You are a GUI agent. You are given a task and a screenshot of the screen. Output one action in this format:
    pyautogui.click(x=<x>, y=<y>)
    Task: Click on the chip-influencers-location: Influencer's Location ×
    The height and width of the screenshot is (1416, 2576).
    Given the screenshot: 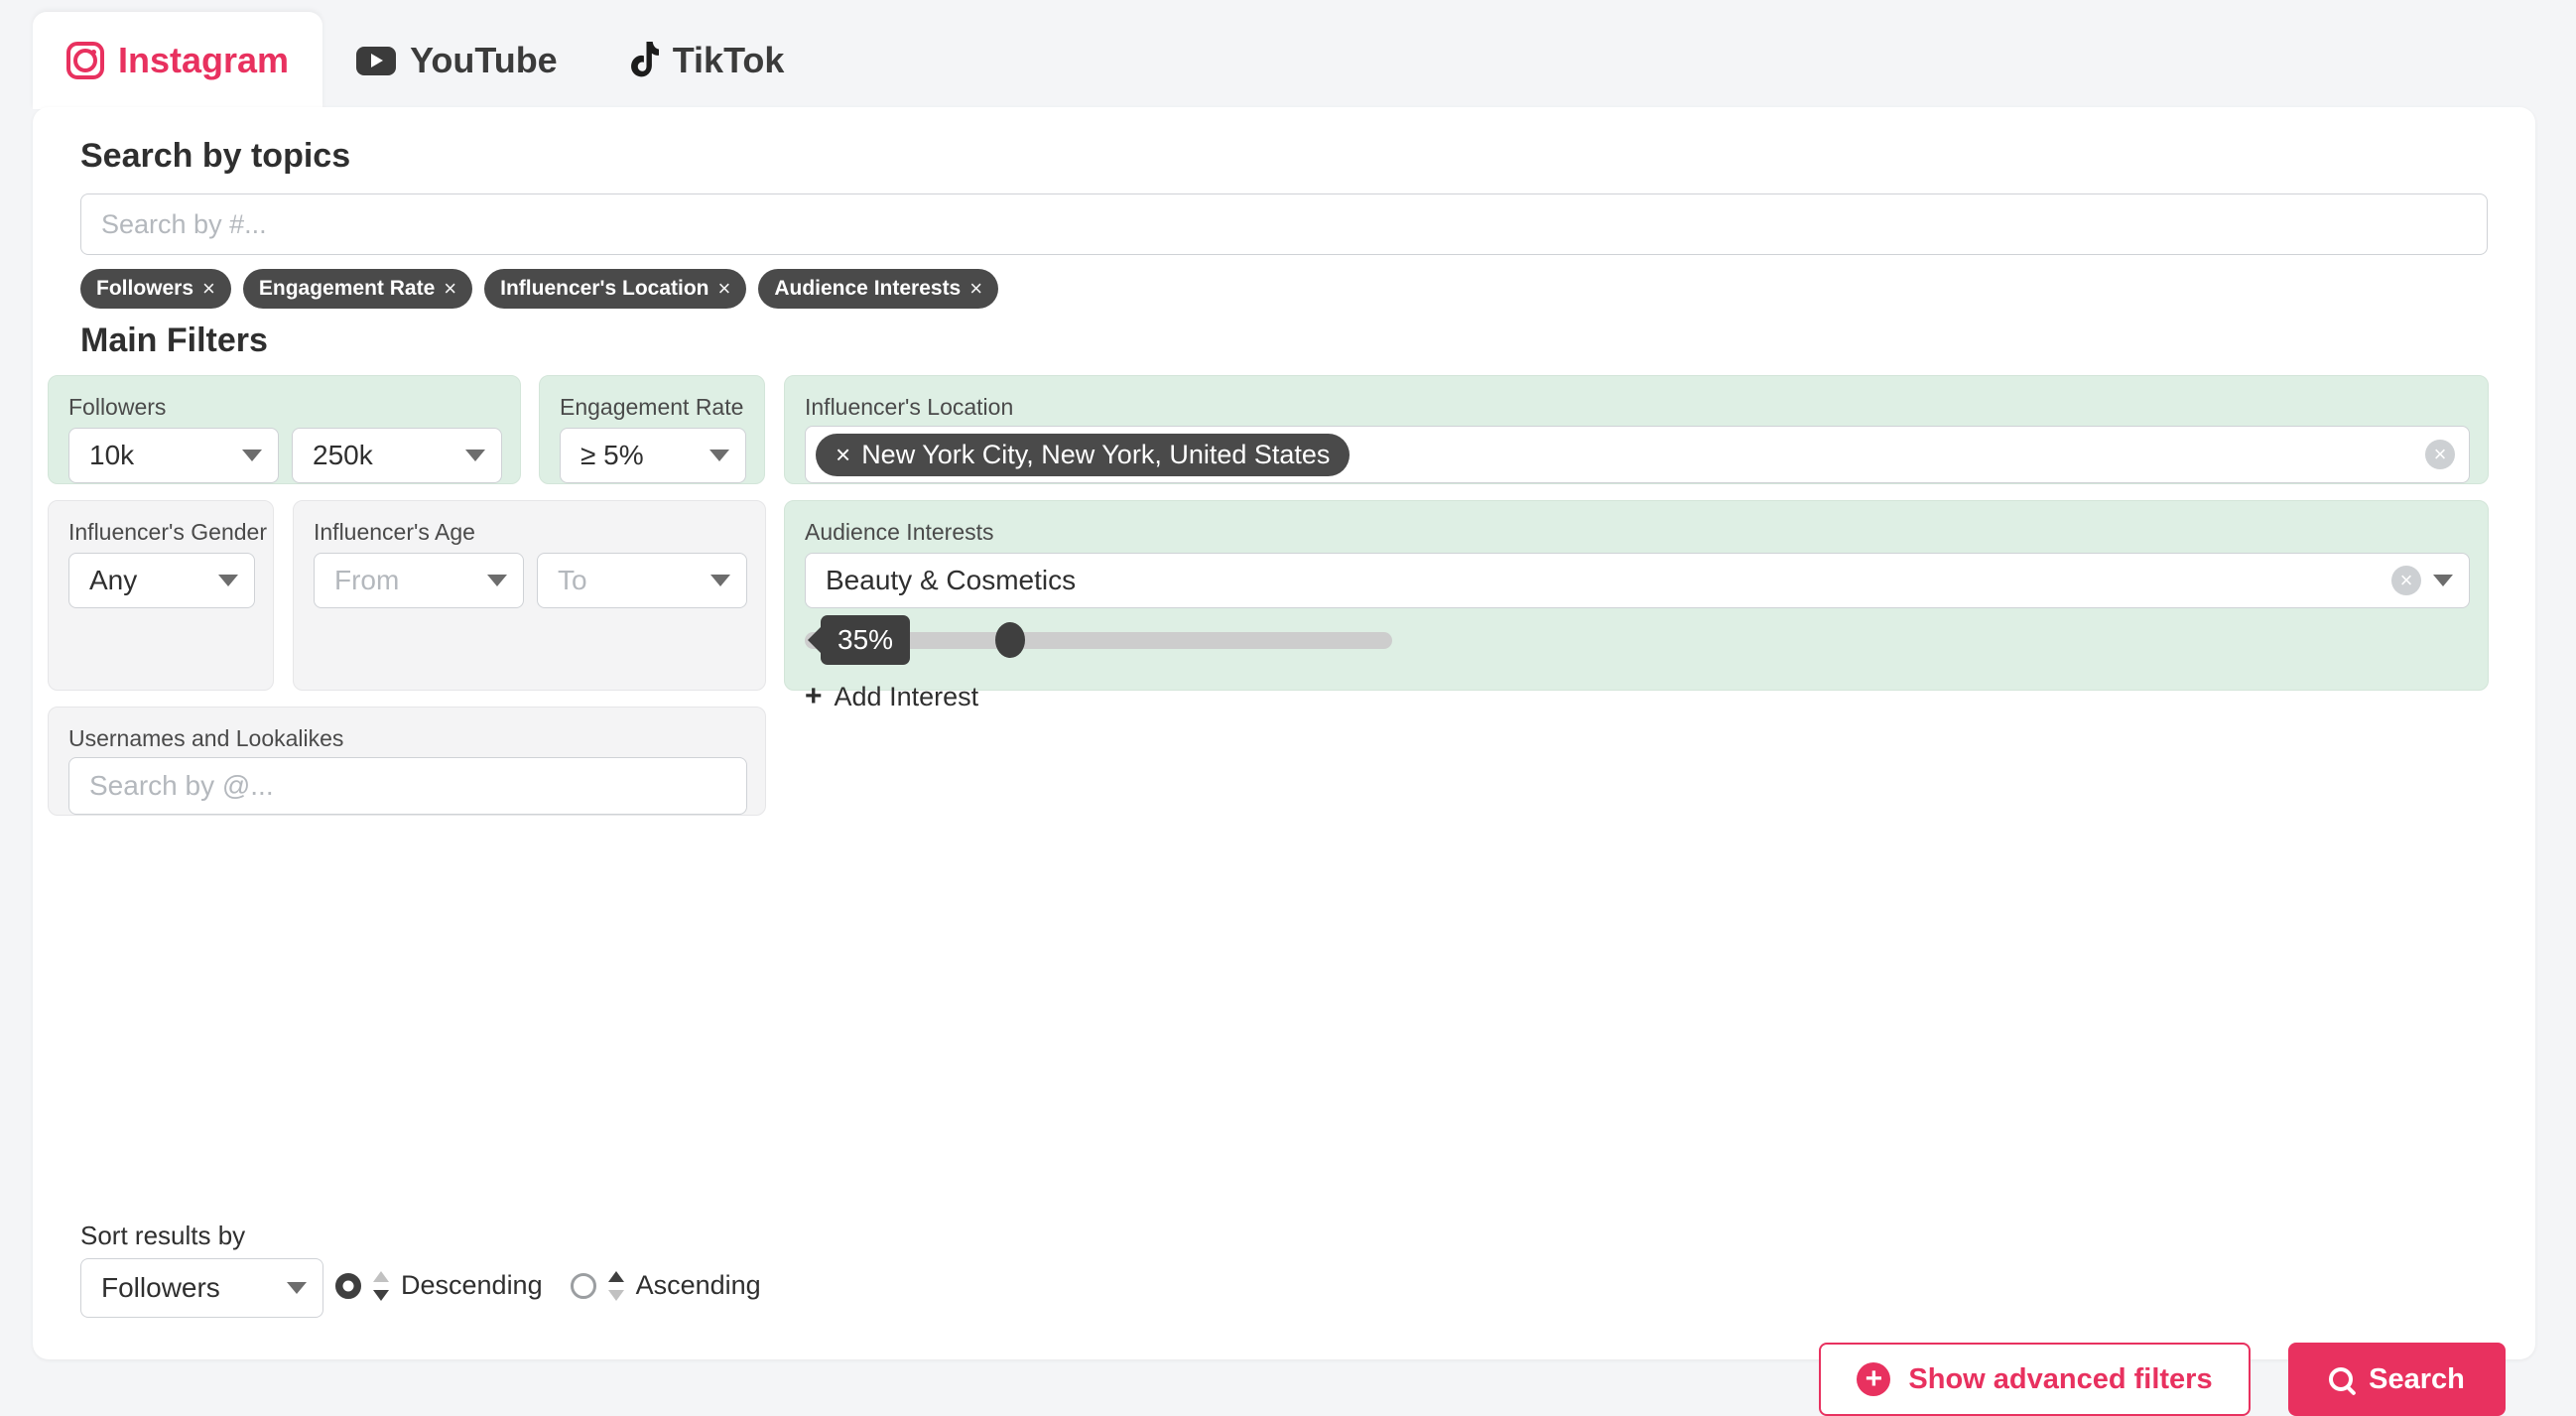 What is the action you would take?
    pyautogui.click(x=616, y=289)
    